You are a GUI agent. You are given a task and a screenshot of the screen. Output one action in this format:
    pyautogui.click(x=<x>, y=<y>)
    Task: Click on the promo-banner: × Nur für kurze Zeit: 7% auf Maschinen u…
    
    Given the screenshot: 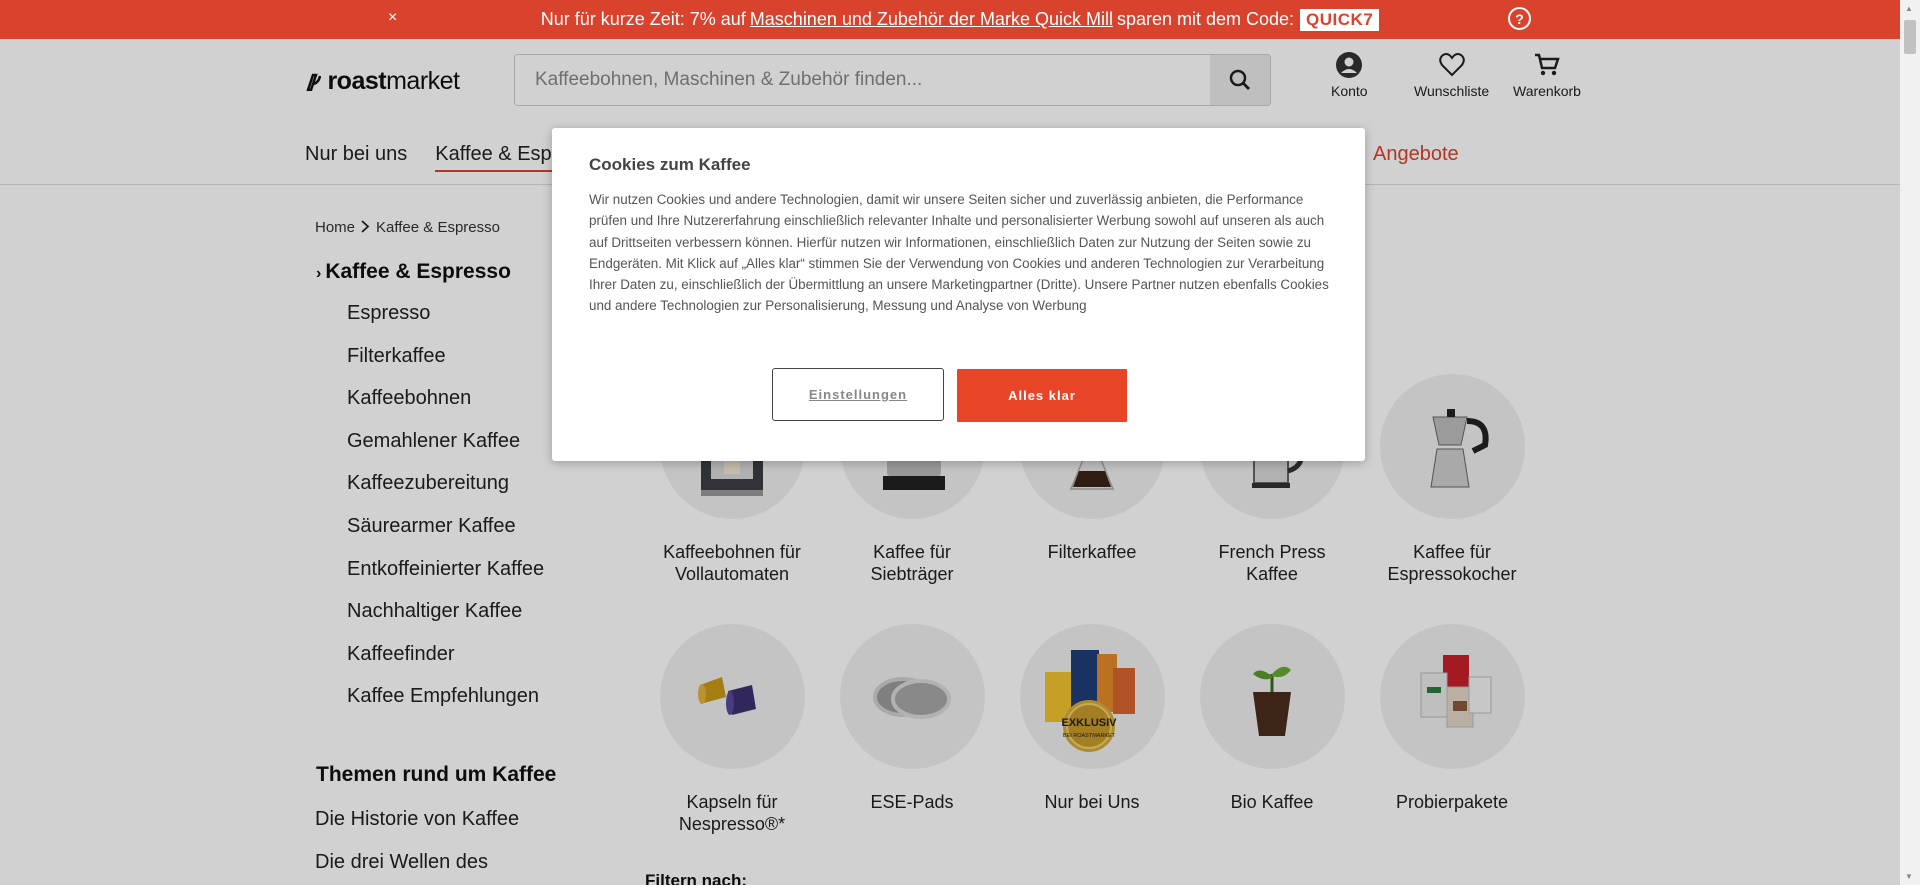 What is the action you would take?
    pyautogui.click(x=960, y=19)
    